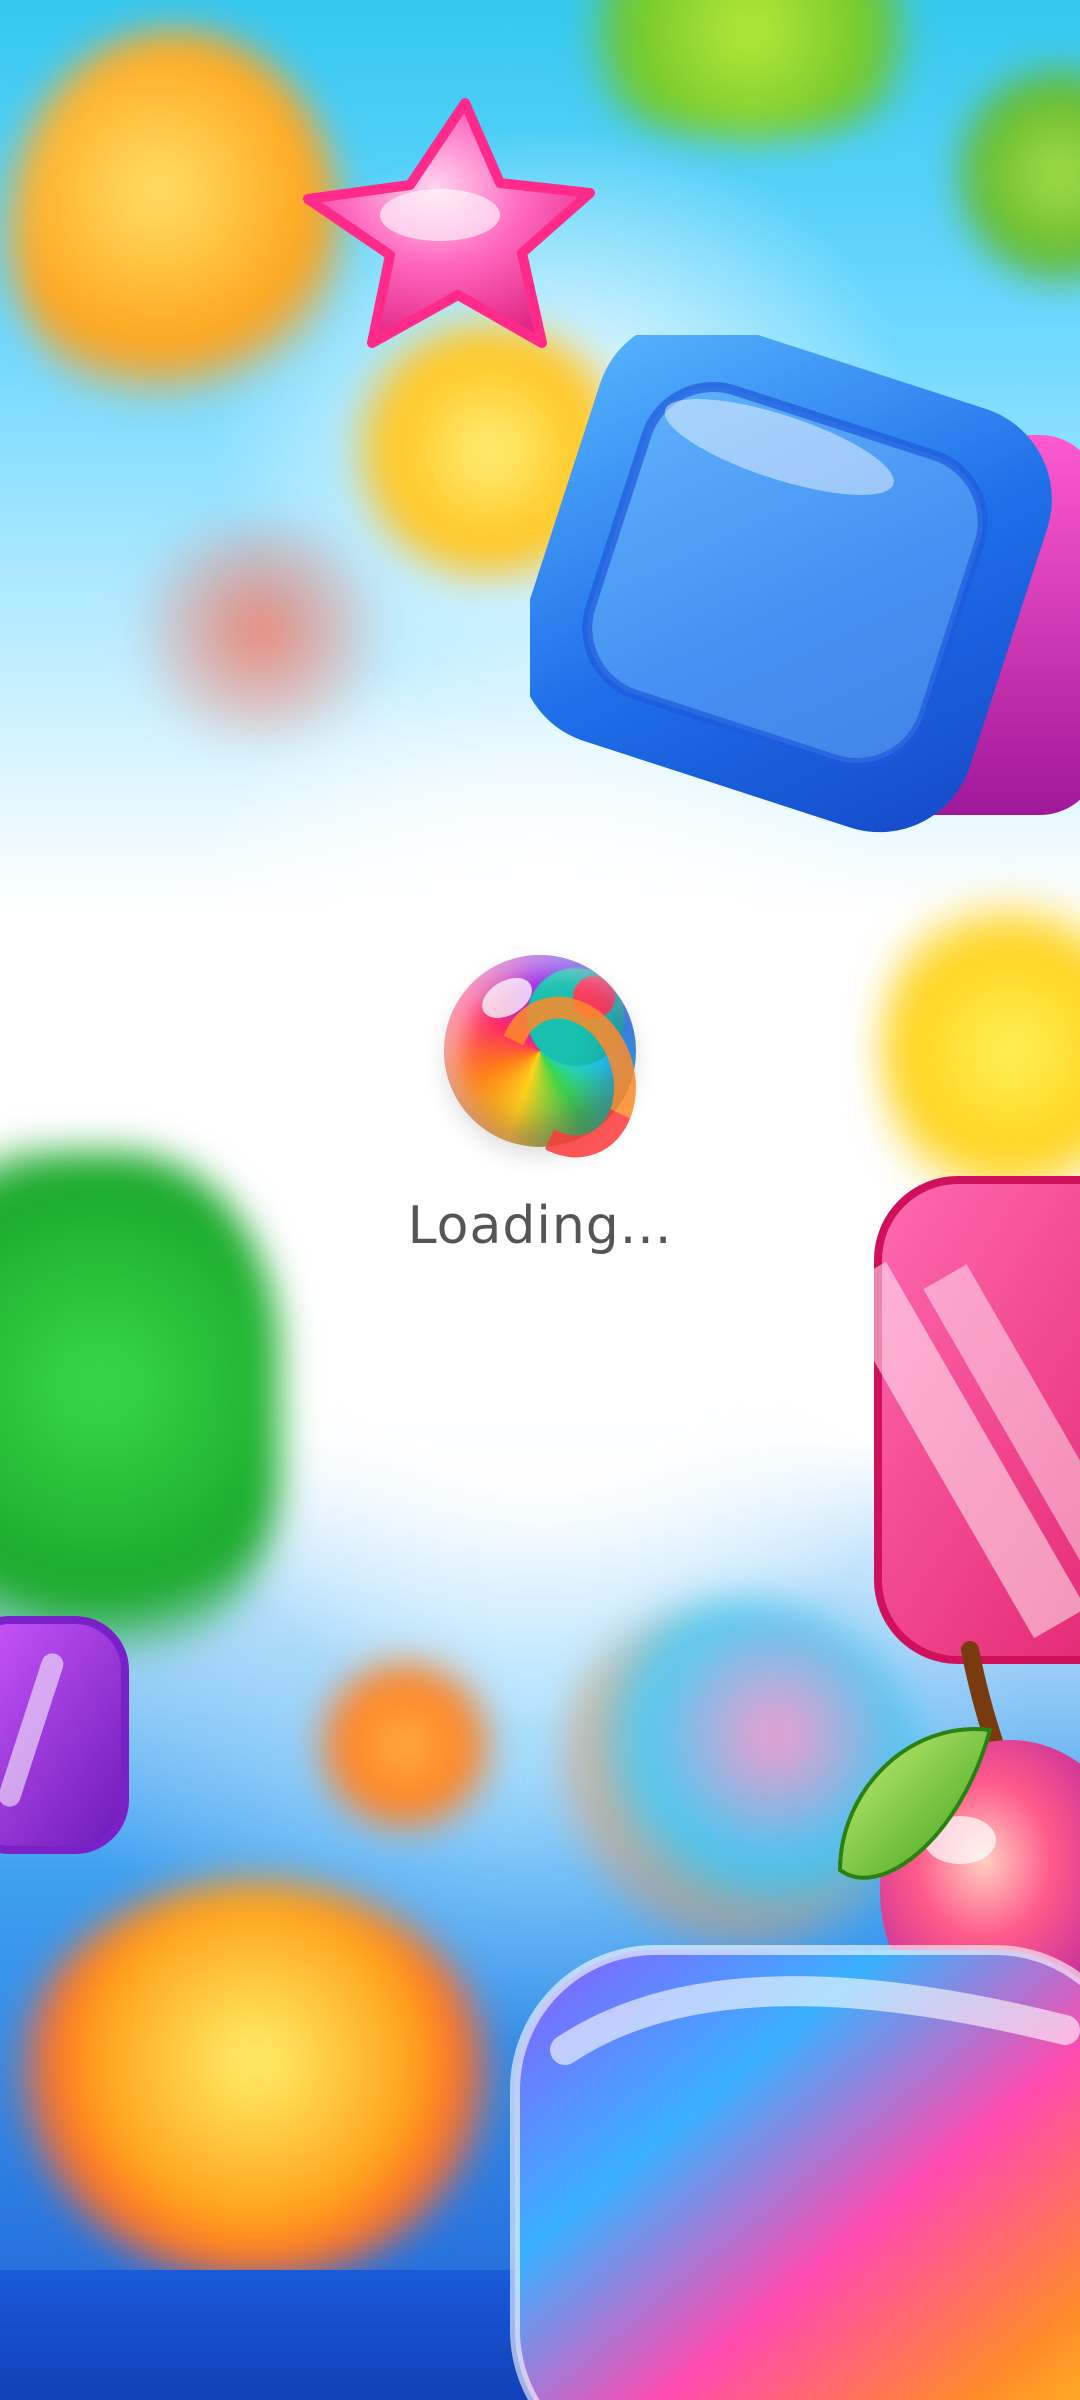 This screenshot has width=1080, height=2400. What do you see at coordinates (540, 1051) in the screenshot?
I see `candy-ball-icon` at bounding box center [540, 1051].